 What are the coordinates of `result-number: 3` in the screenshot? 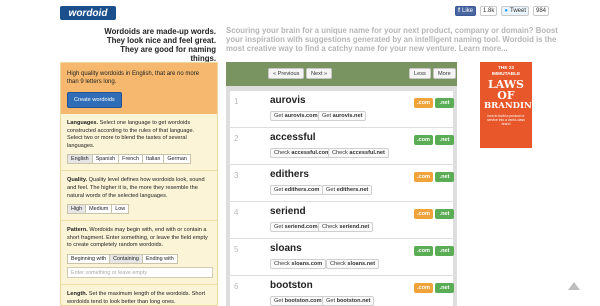 It's located at (236, 175).